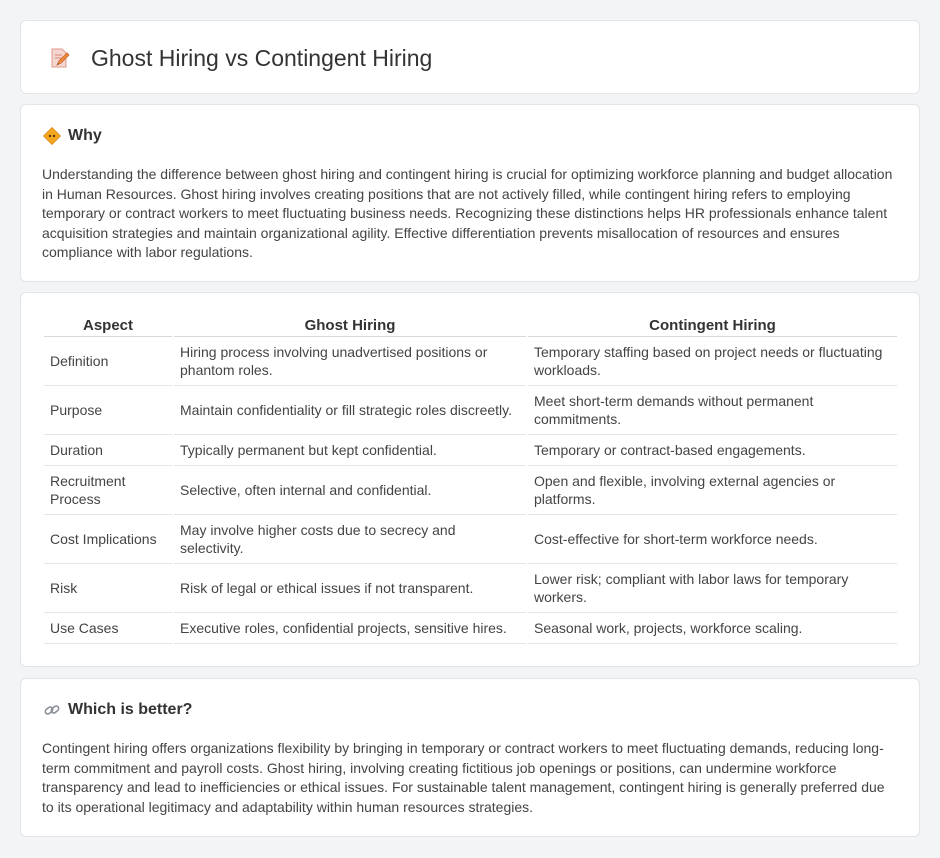 This screenshot has height=858, width=940. I want to click on link-icon, so click(52, 710).